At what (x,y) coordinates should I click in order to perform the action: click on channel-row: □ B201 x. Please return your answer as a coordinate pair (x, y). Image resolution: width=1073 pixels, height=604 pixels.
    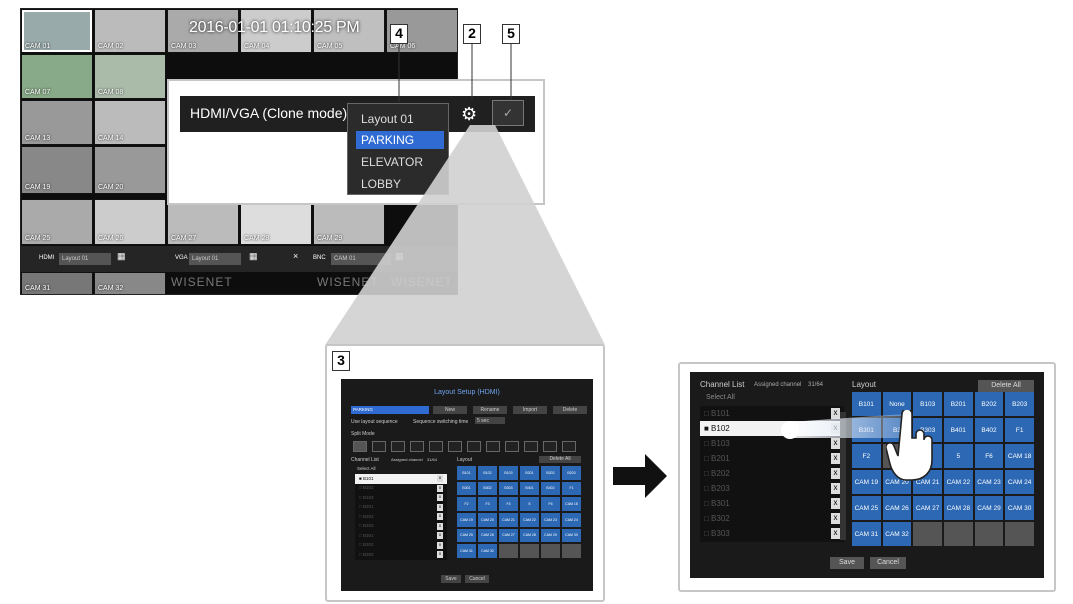
    Looking at the image, I should click on (401, 508).